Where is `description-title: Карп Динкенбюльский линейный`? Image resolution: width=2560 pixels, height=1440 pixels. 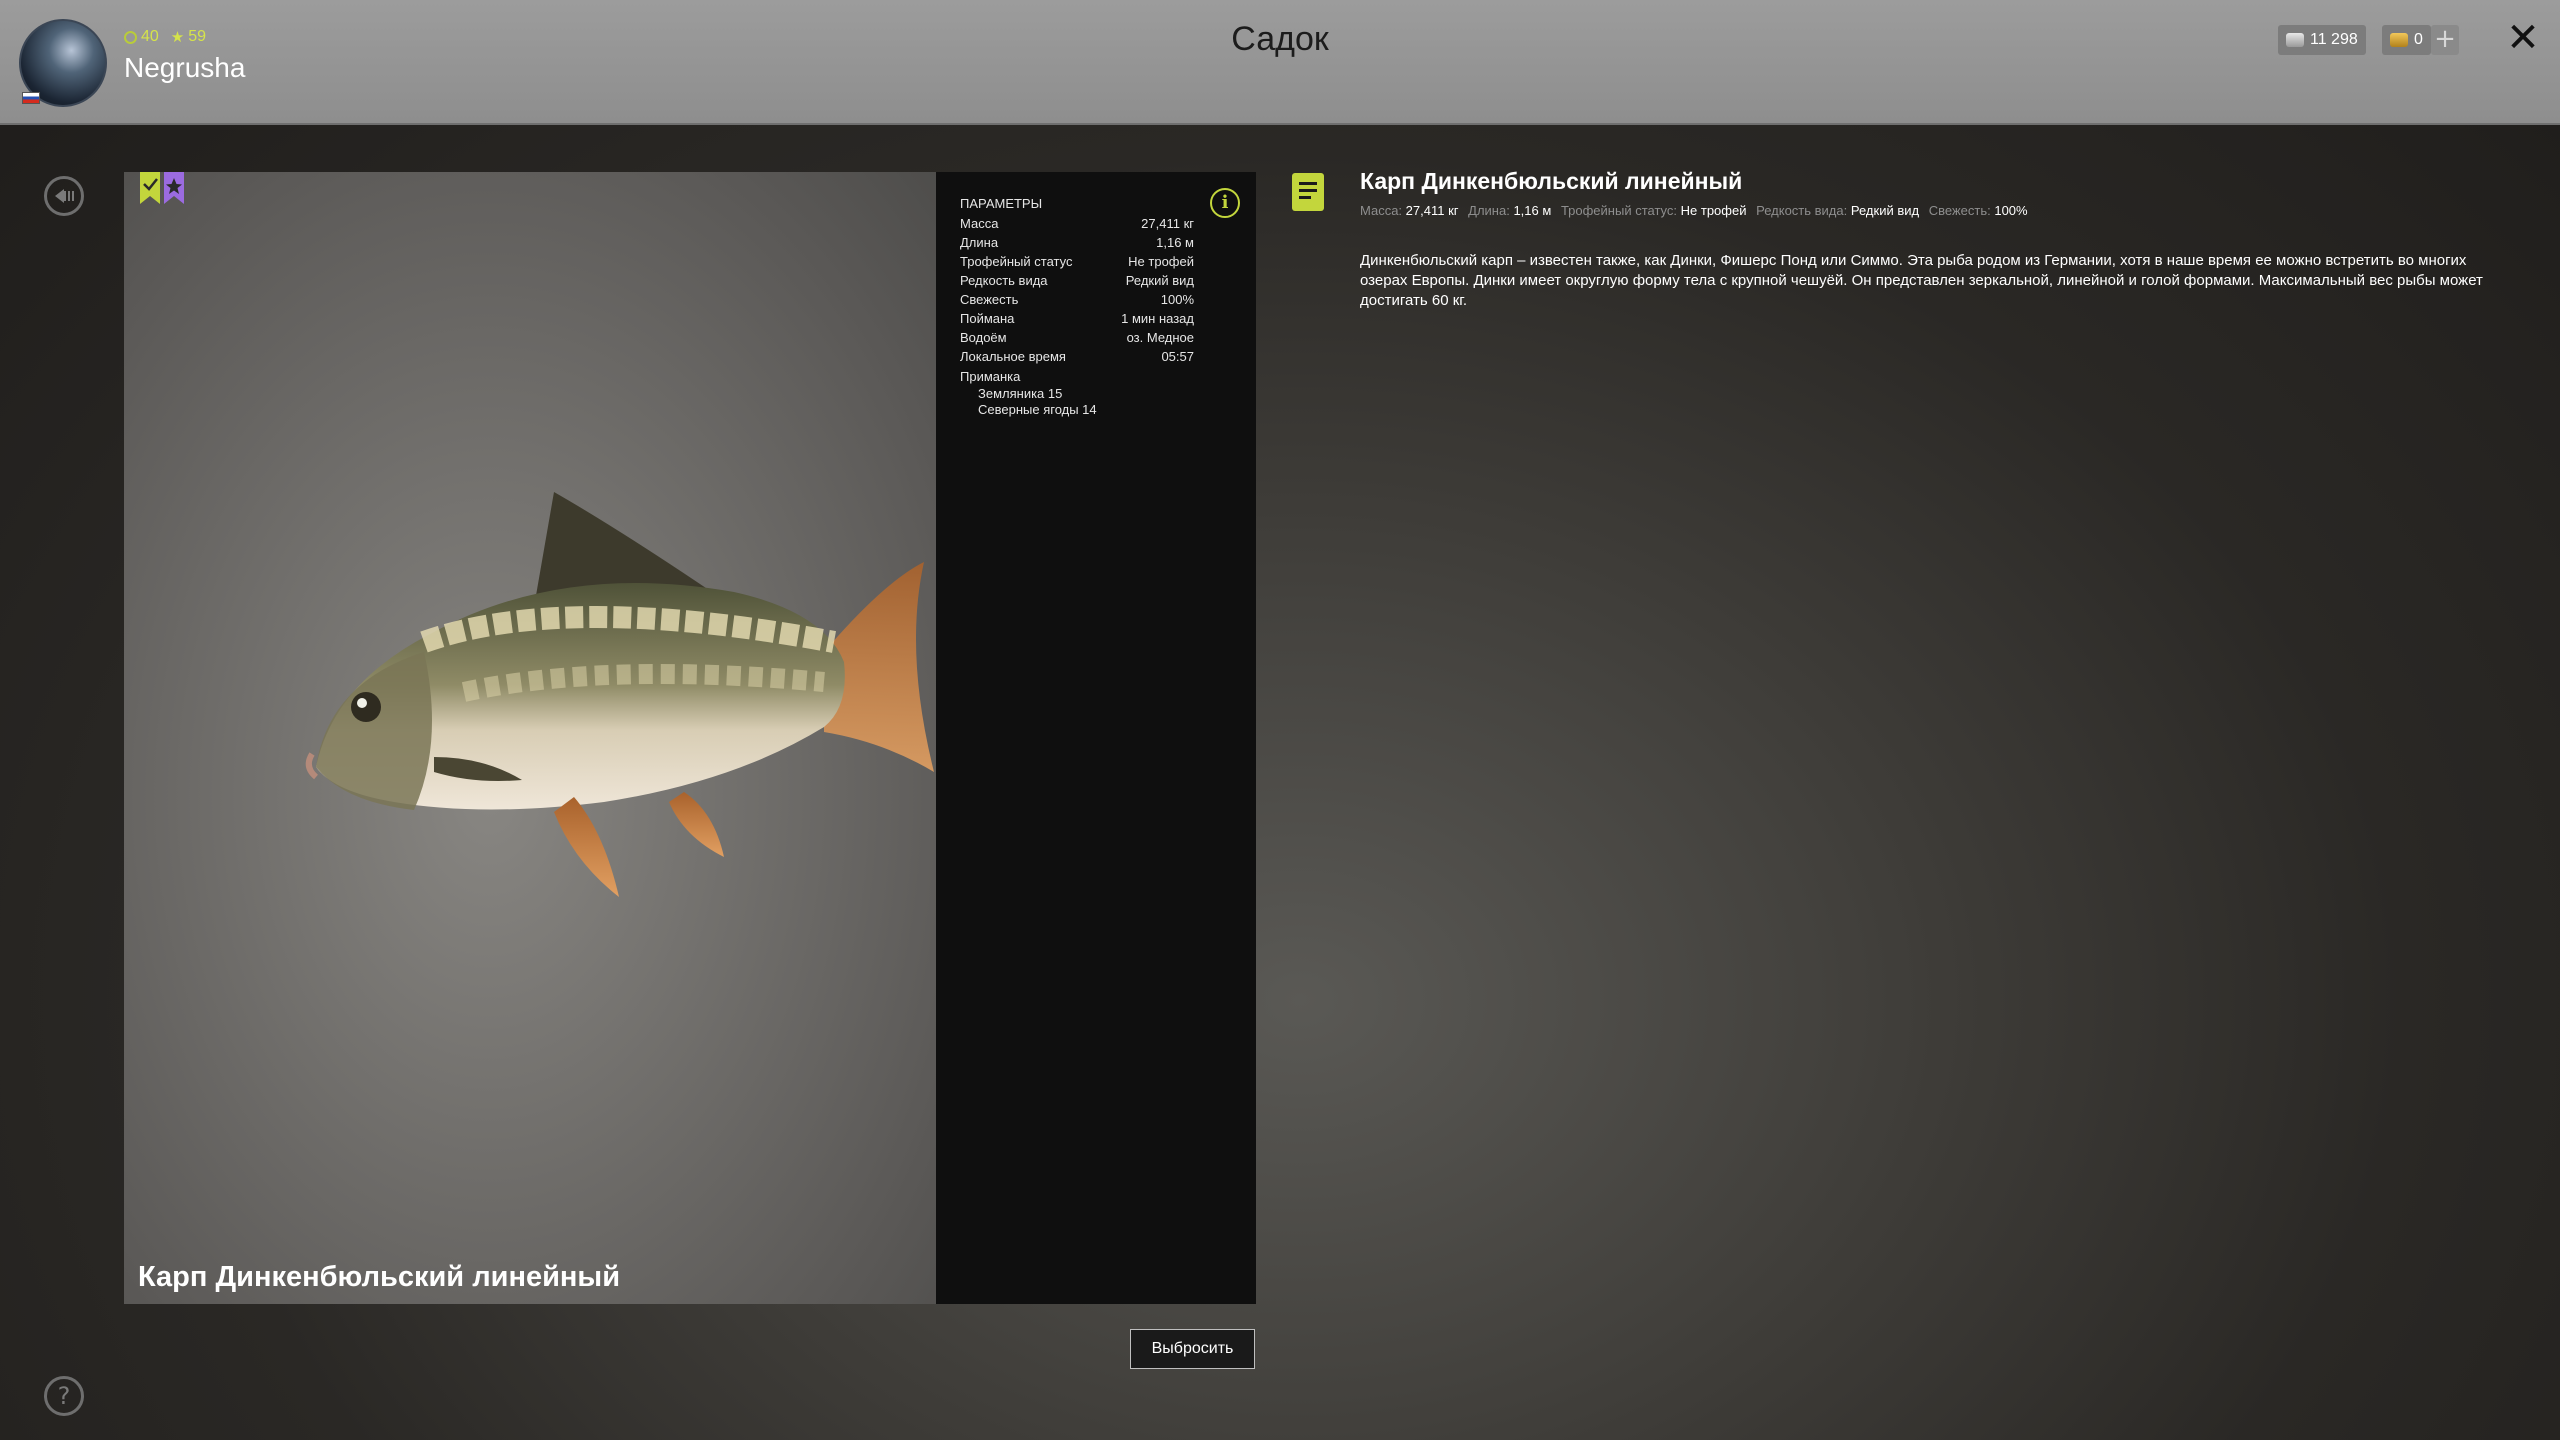
description-title: Карп Динкенбюльский линейный is located at coordinates (1551, 181).